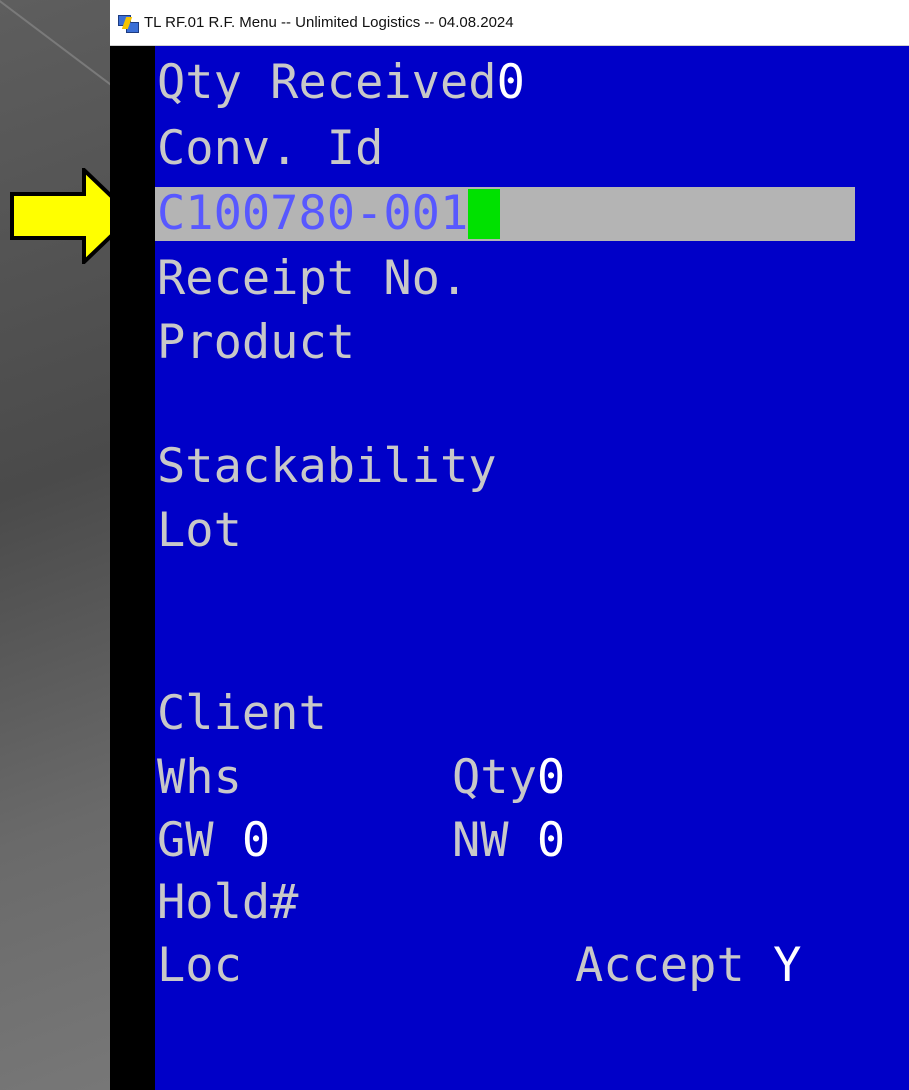  I want to click on product-label: Product, so click(256, 342).